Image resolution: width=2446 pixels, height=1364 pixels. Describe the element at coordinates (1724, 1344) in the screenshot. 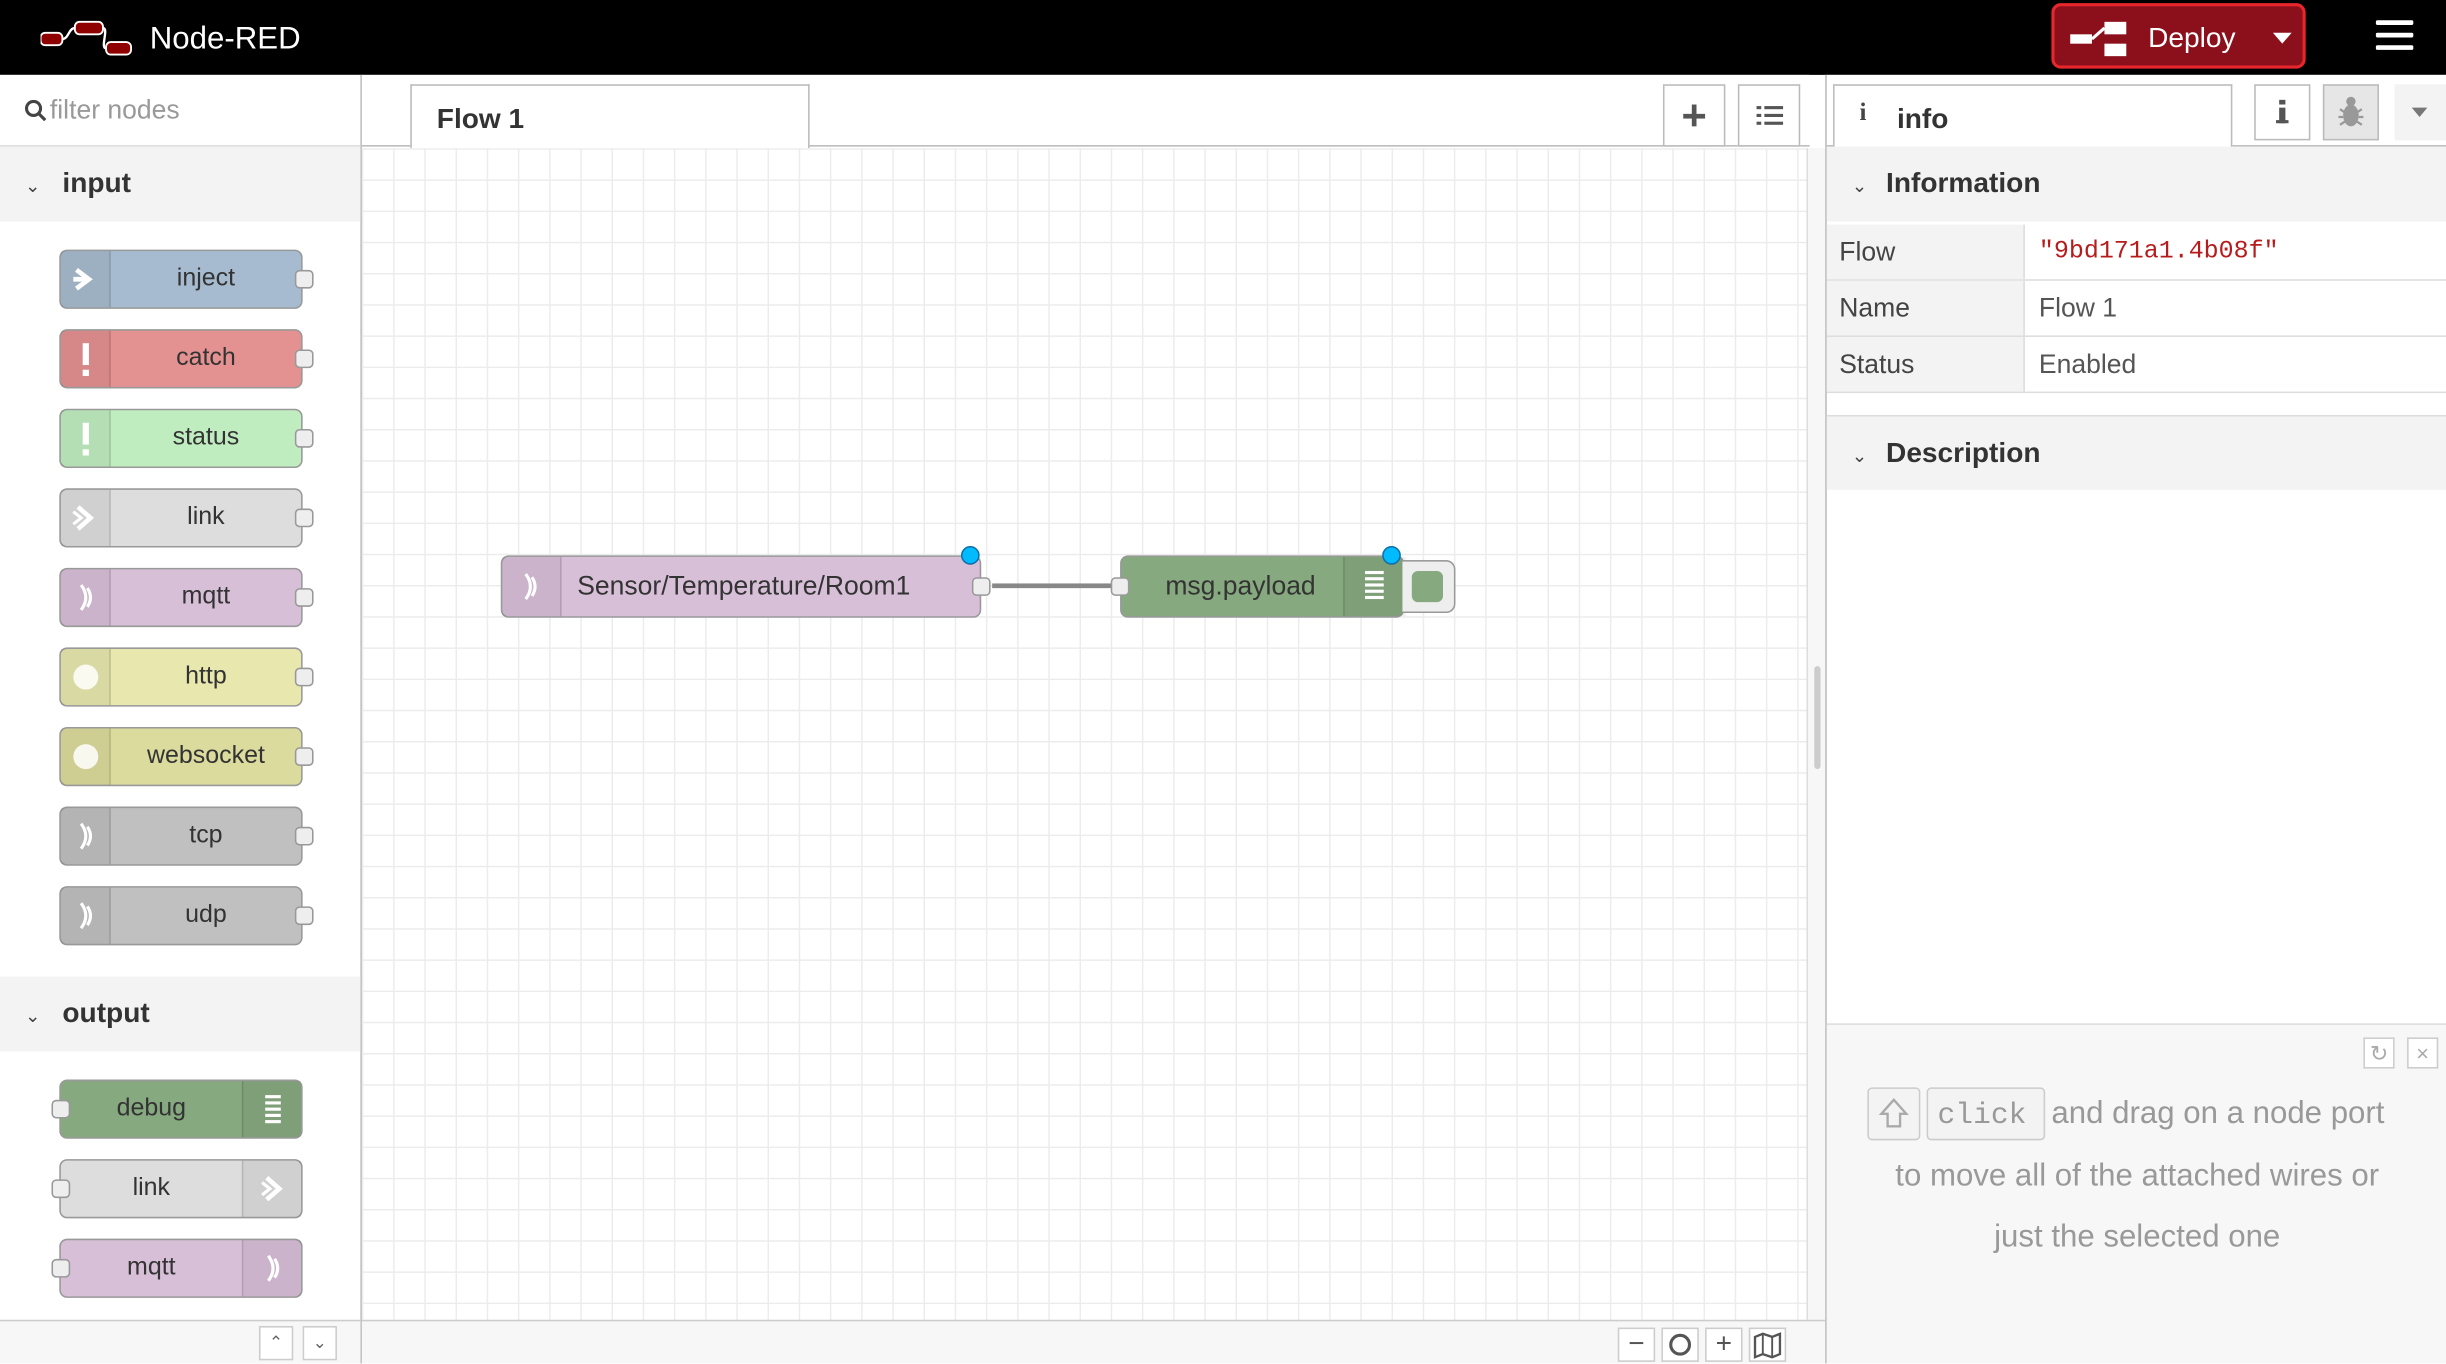

I see `zoom-in-button: +` at that location.